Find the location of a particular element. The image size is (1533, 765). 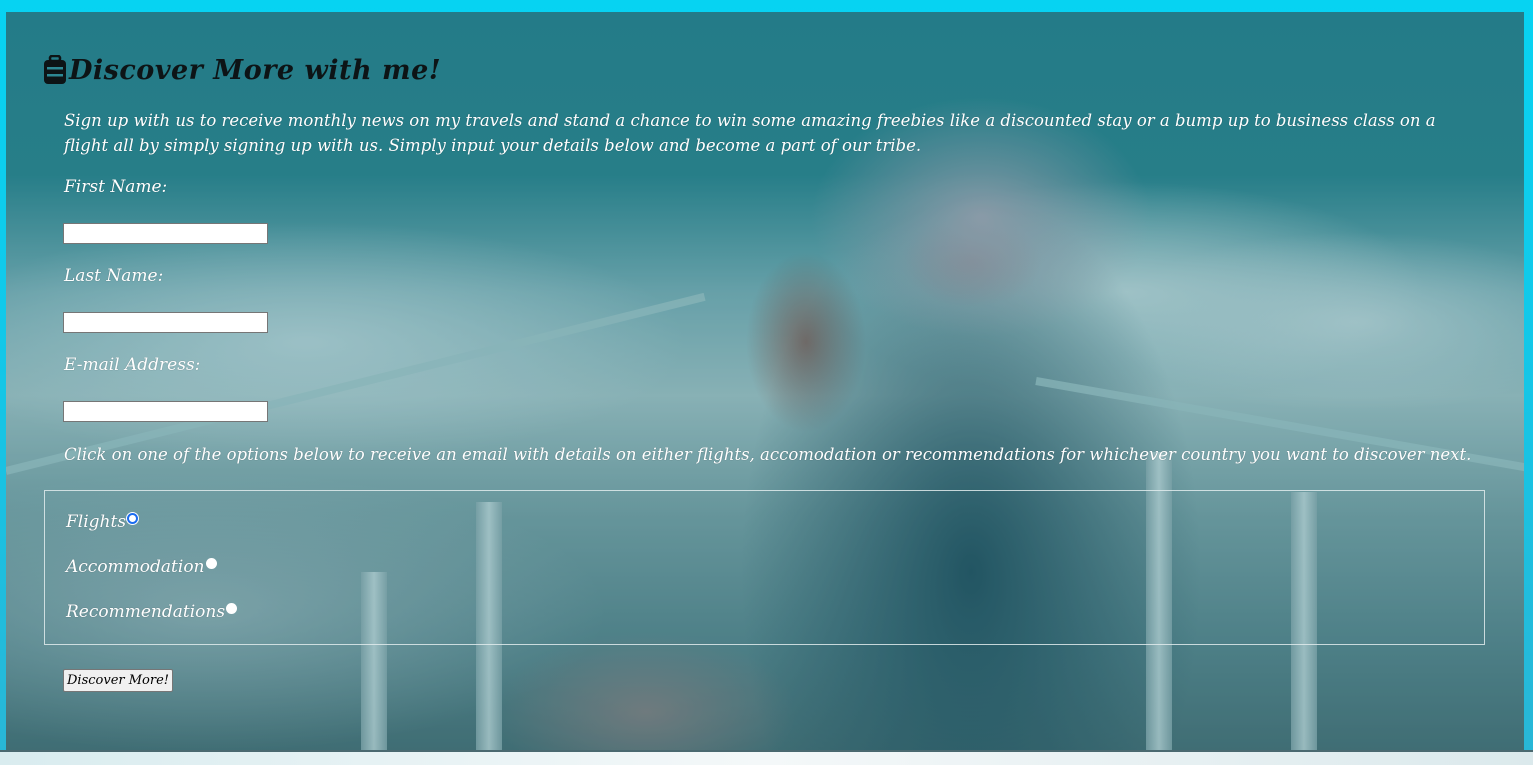

page-title: Discover More with me! is located at coordinates (242, 70).